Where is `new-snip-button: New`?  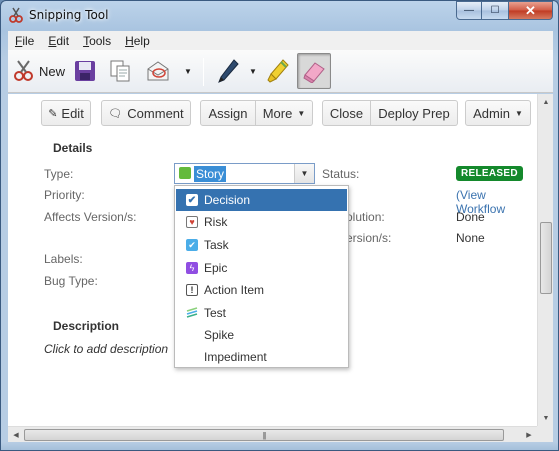
new-snip-button: New is located at coordinates (38, 71).